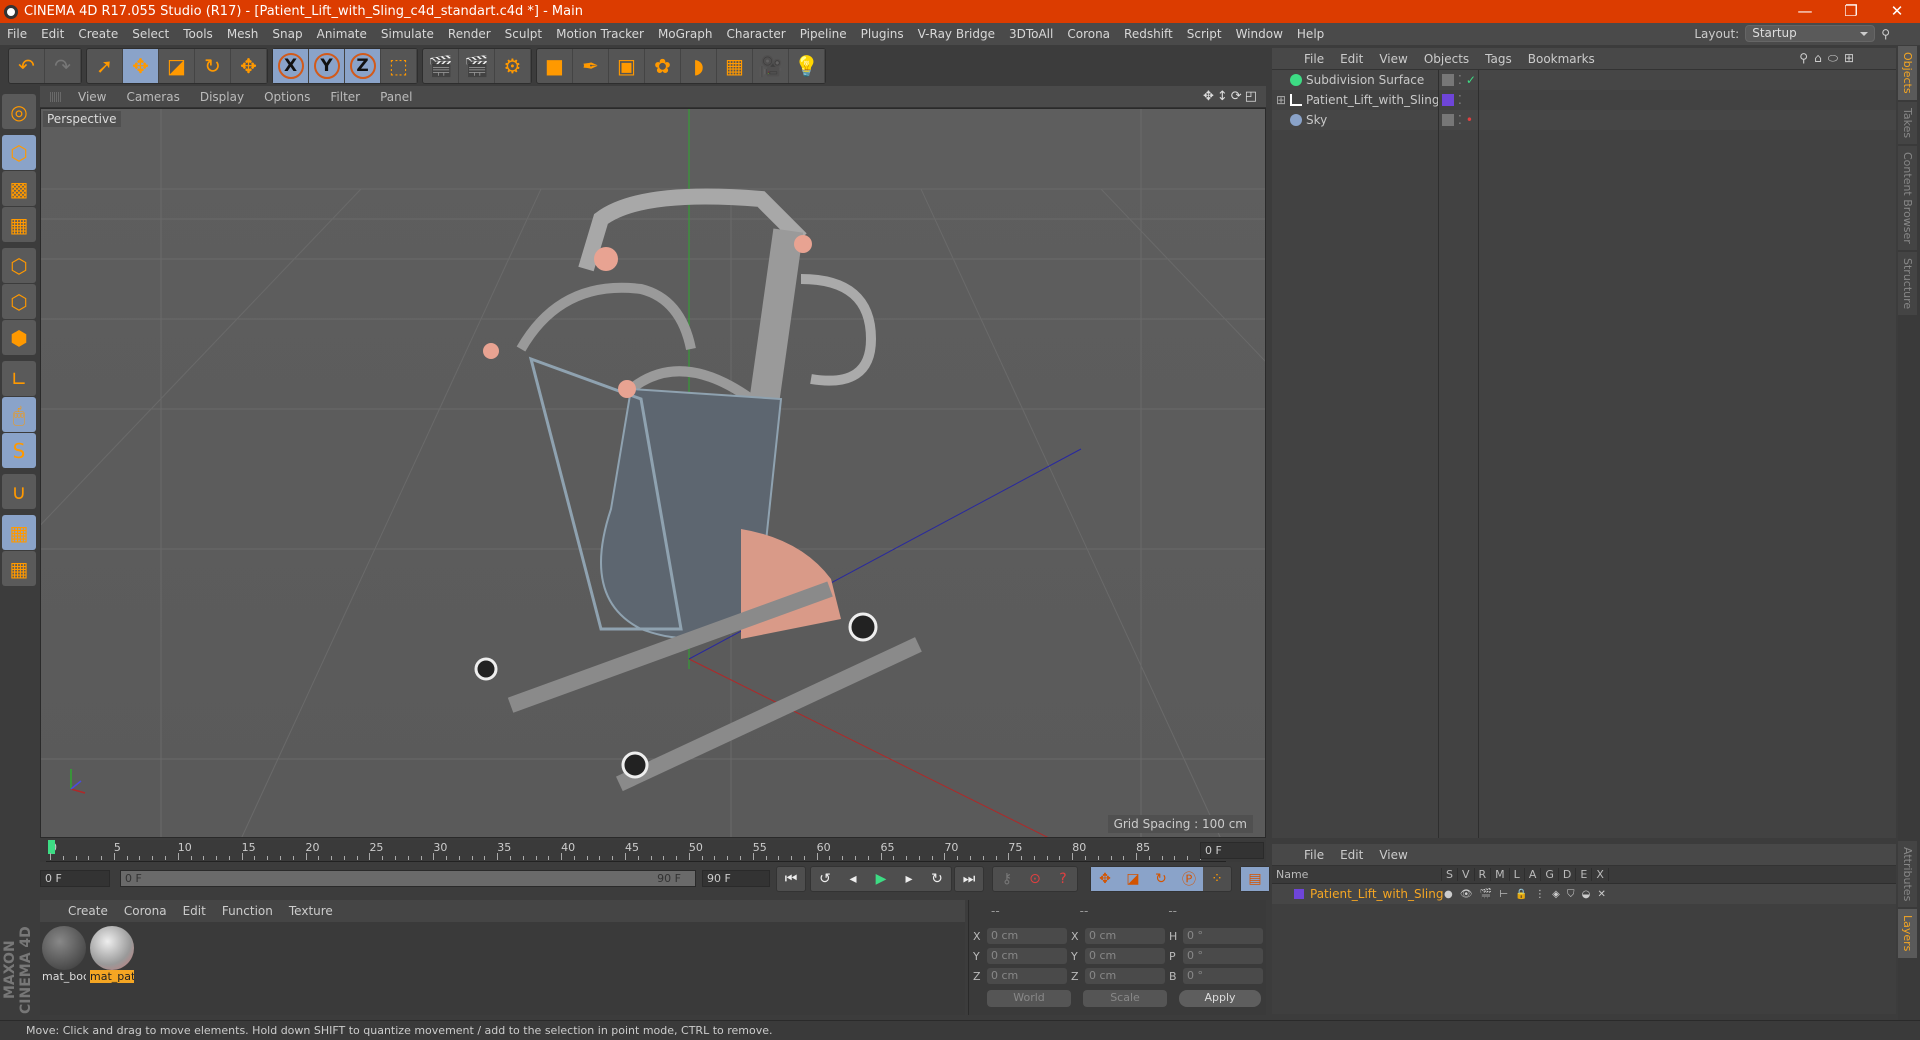 The image size is (1920, 1040). Describe the element at coordinates (92, 97) in the screenshot. I see `viewport-menu-view: View` at that location.